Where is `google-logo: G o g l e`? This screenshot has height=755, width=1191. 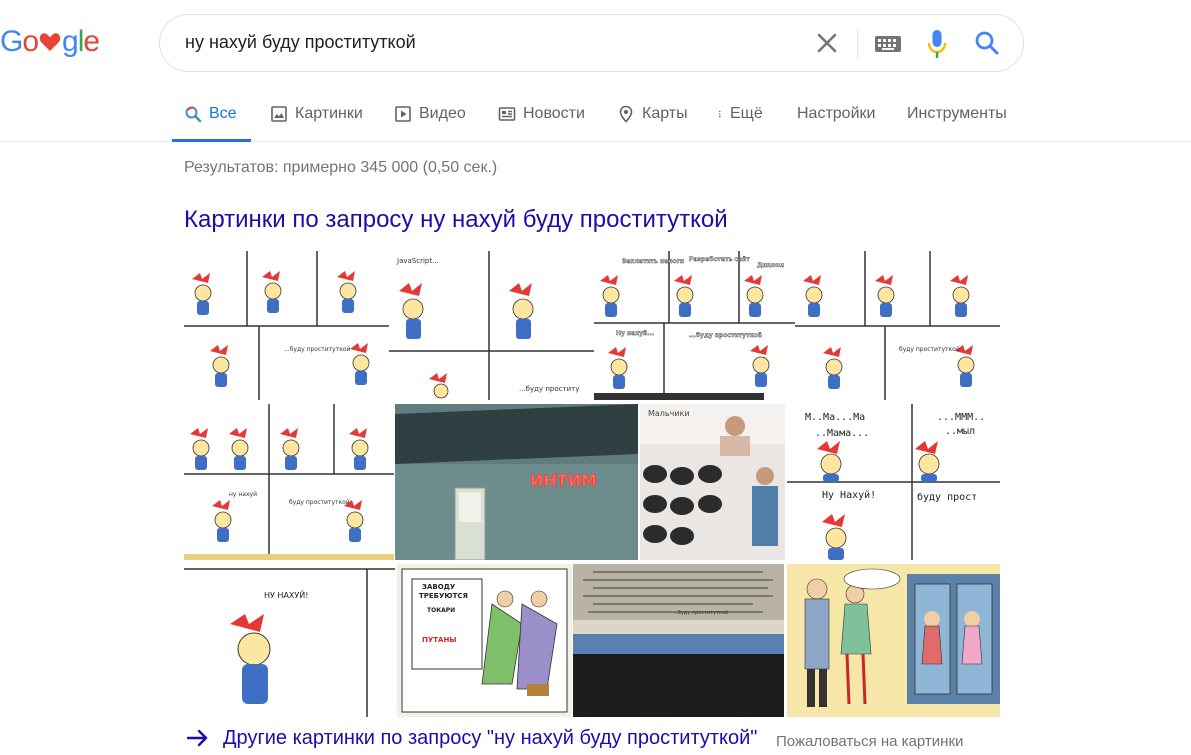 google-logo: G o g l e is located at coordinates (50, 42).